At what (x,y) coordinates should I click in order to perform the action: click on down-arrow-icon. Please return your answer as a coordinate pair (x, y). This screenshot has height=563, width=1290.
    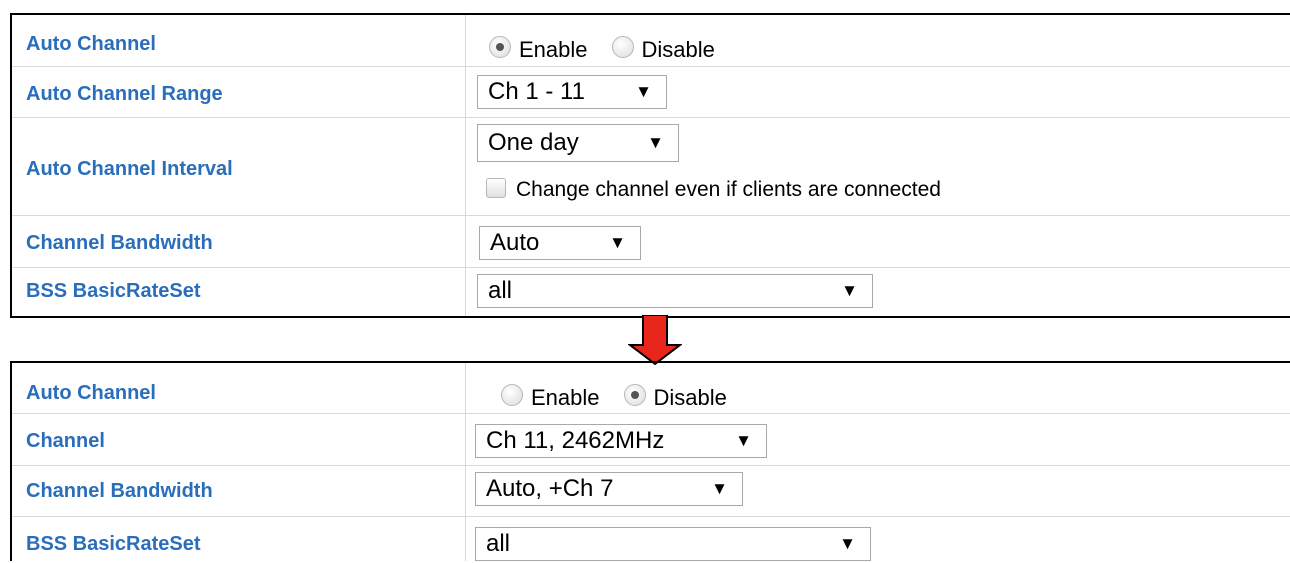
    Looking at the image, I should click on (655, 340).